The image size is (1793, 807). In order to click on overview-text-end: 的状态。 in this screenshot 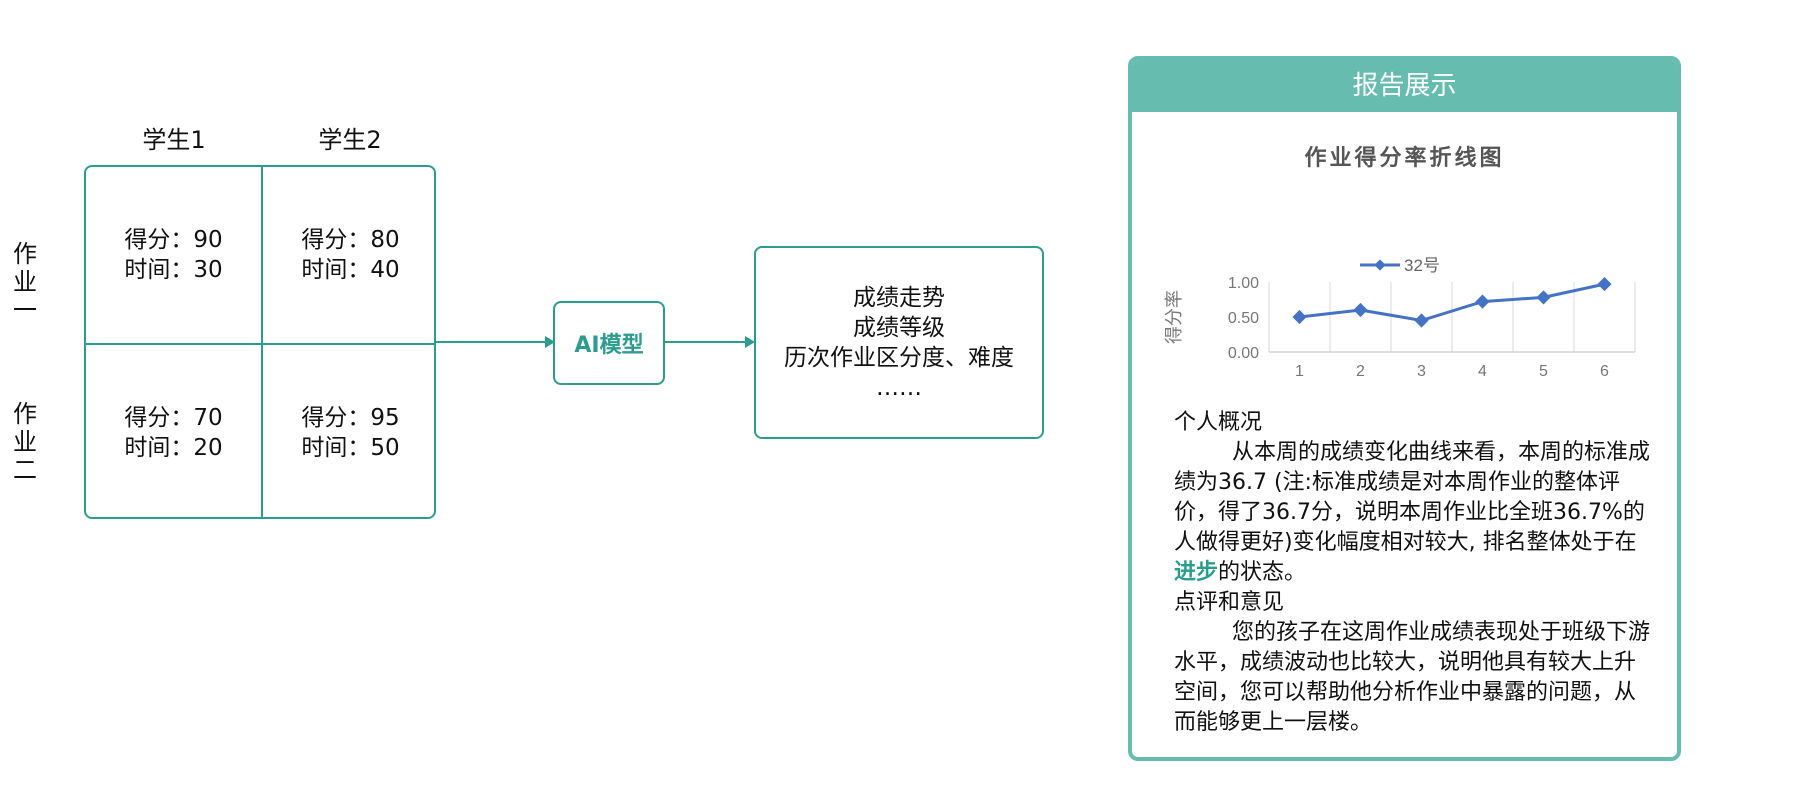, I will do `click(1262, 572)`.